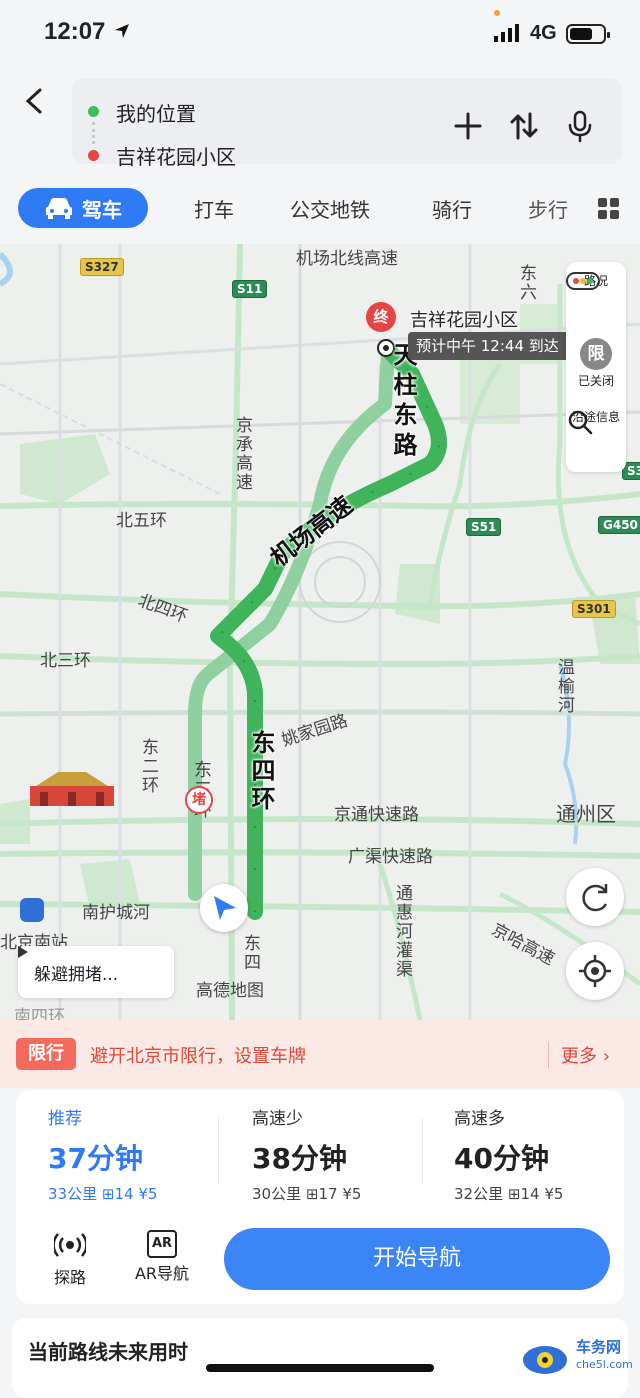 This screenshot has height=1398, width=640. I want to click on grid-menu-icon, so click(609, 209).